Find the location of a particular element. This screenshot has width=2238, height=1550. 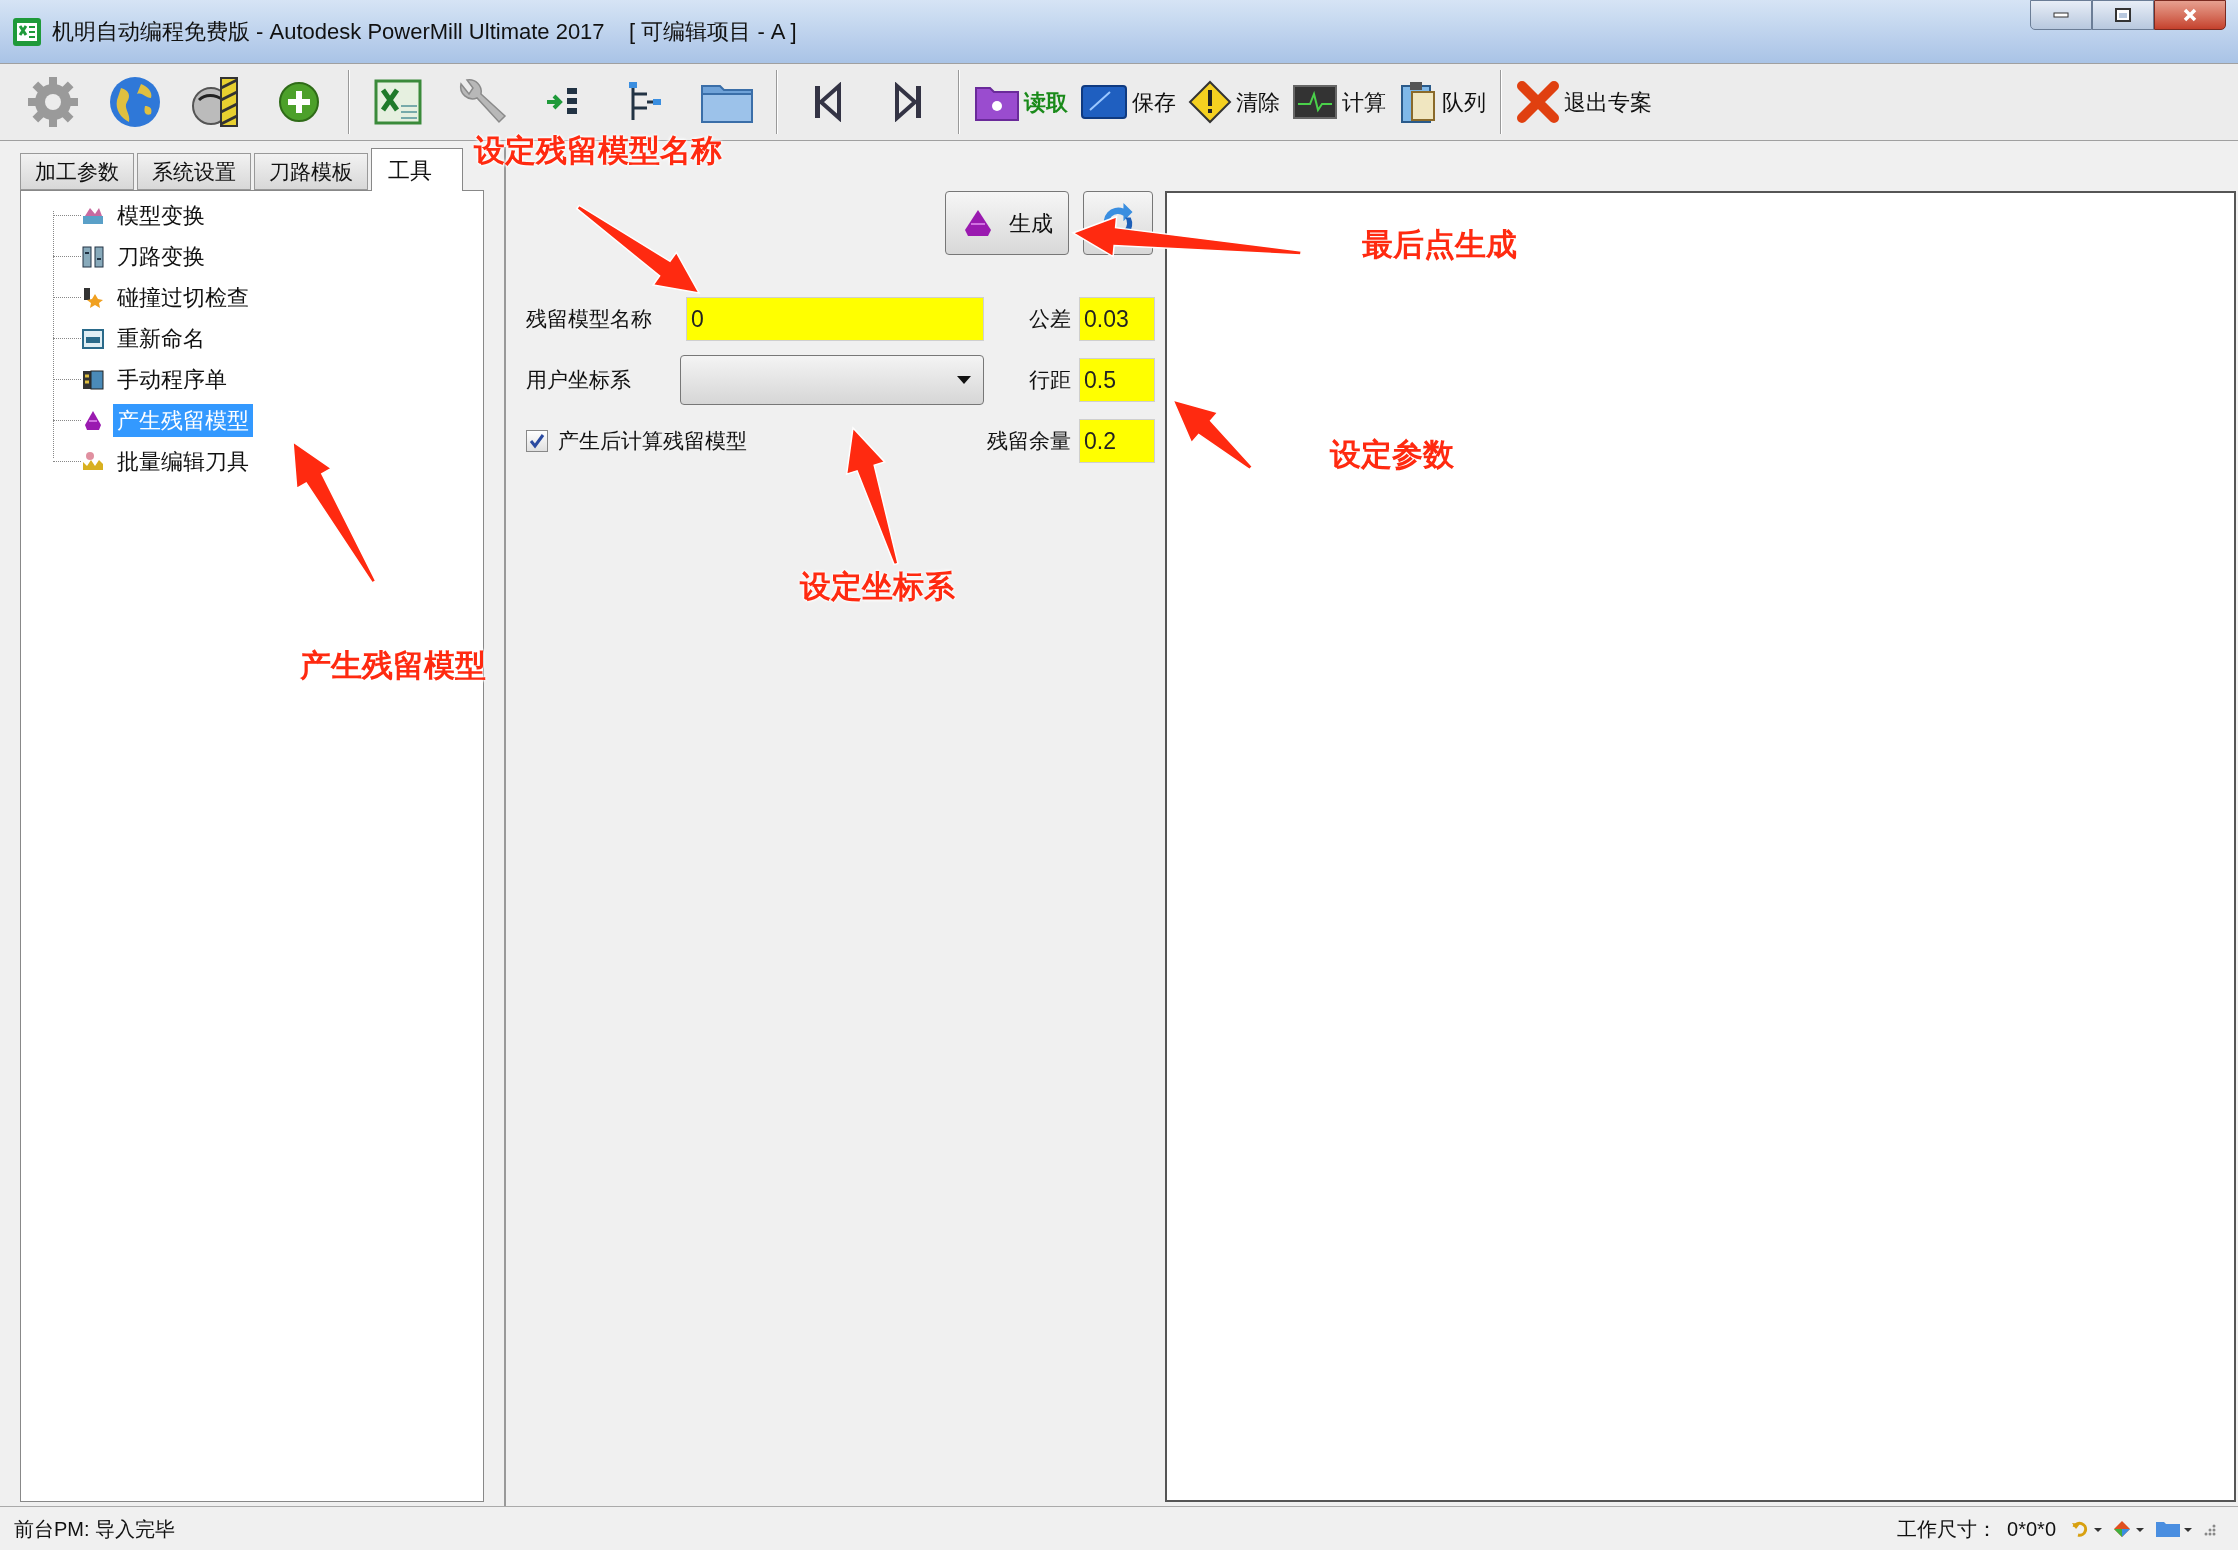

checkbox-label: 产生后计算残留模型 is located at coordinates (652, 441).